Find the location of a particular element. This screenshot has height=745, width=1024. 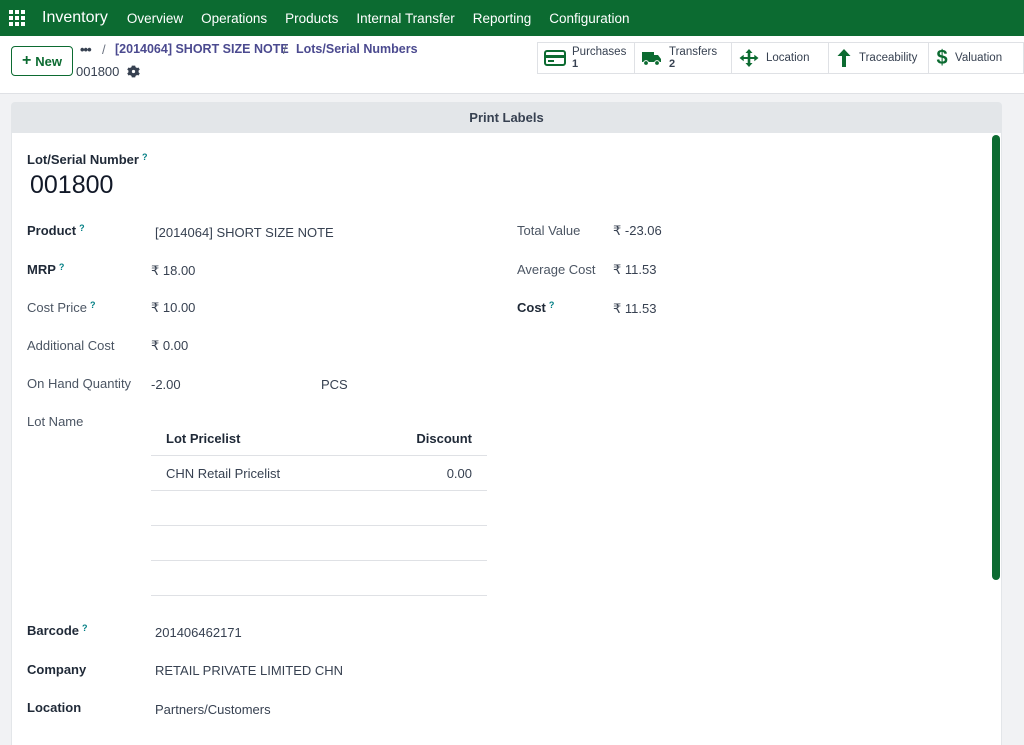

transfers-button: Transfers 2 is located at coordinates (682, 58).